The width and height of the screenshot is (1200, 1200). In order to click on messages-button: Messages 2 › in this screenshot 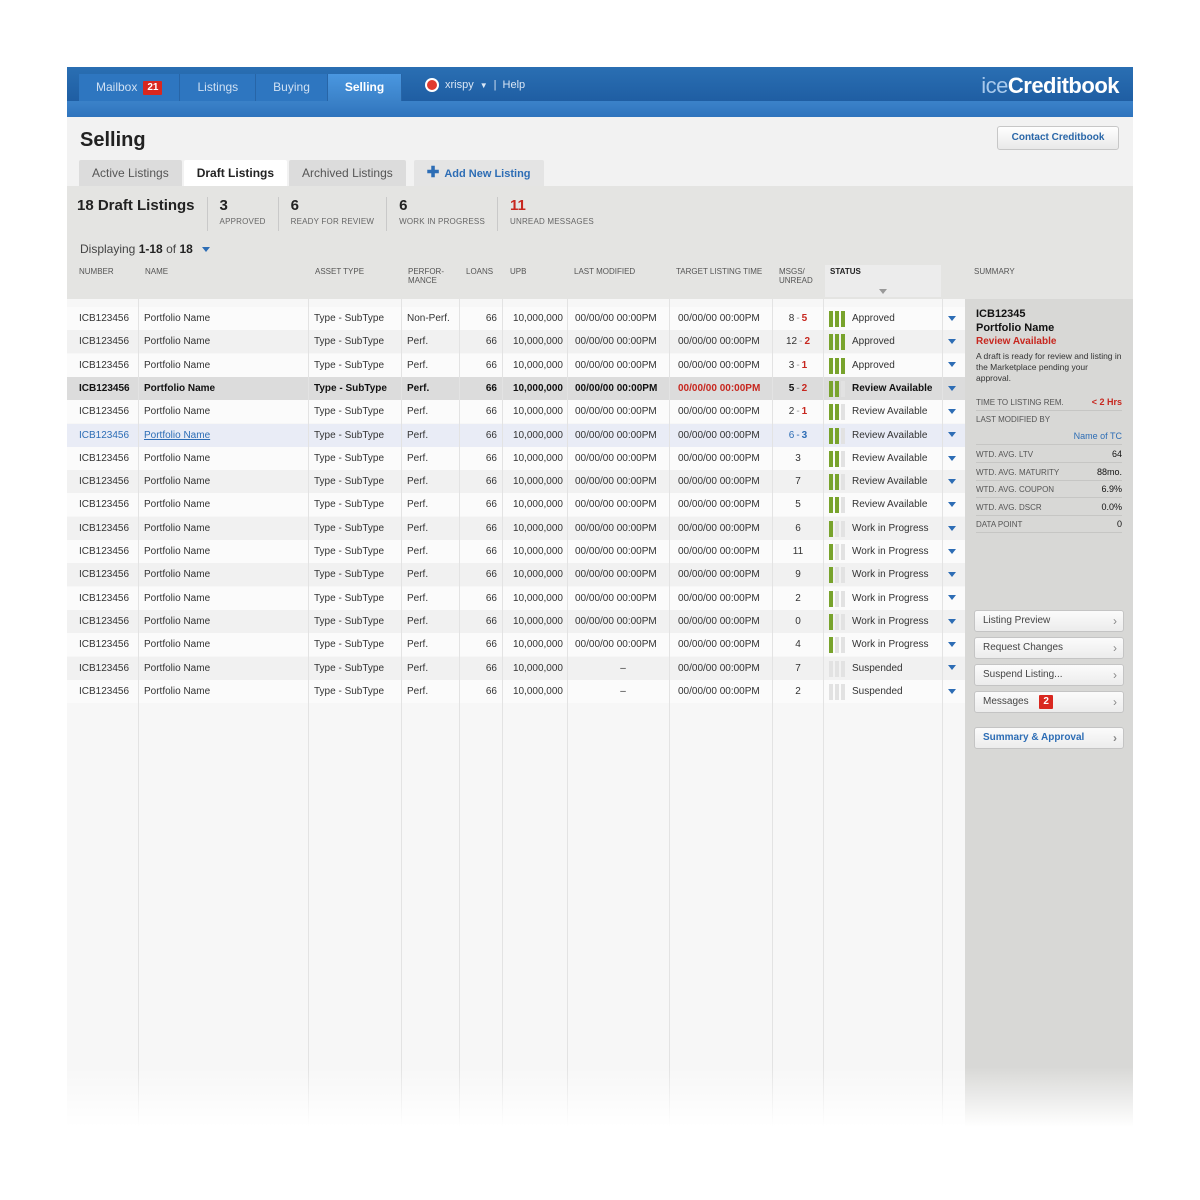, I will do `click(1049, 702)`.